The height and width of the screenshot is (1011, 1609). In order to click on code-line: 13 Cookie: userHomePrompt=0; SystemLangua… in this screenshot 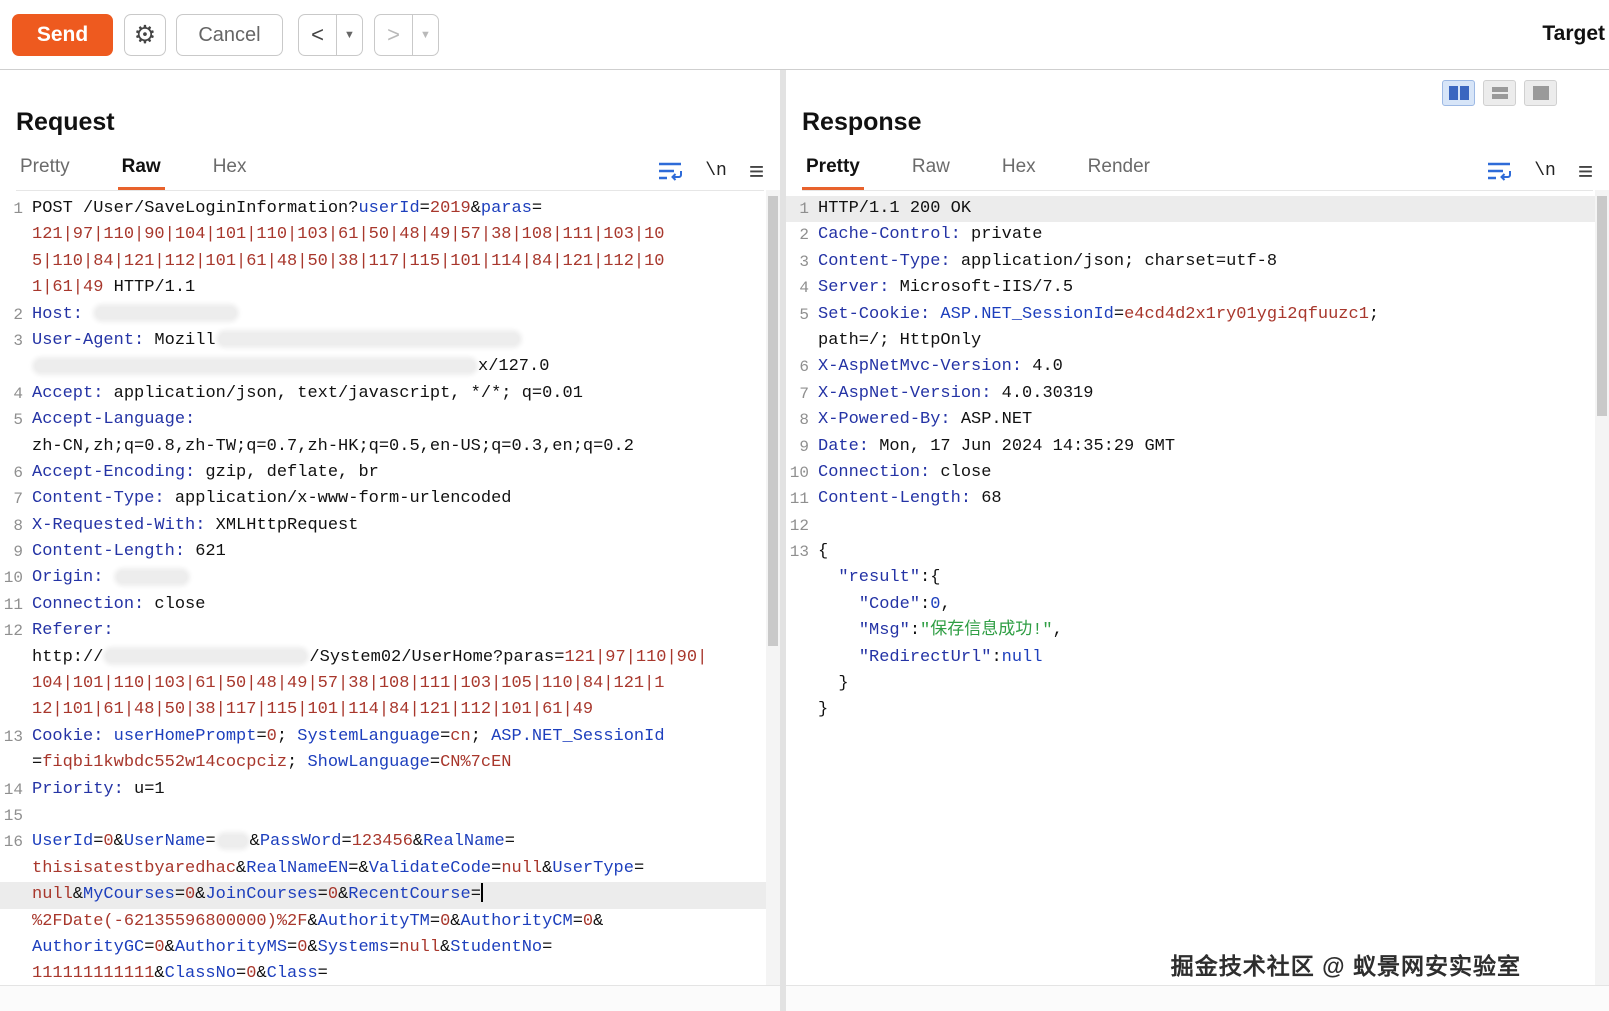, I will do `click(383, 737)`.